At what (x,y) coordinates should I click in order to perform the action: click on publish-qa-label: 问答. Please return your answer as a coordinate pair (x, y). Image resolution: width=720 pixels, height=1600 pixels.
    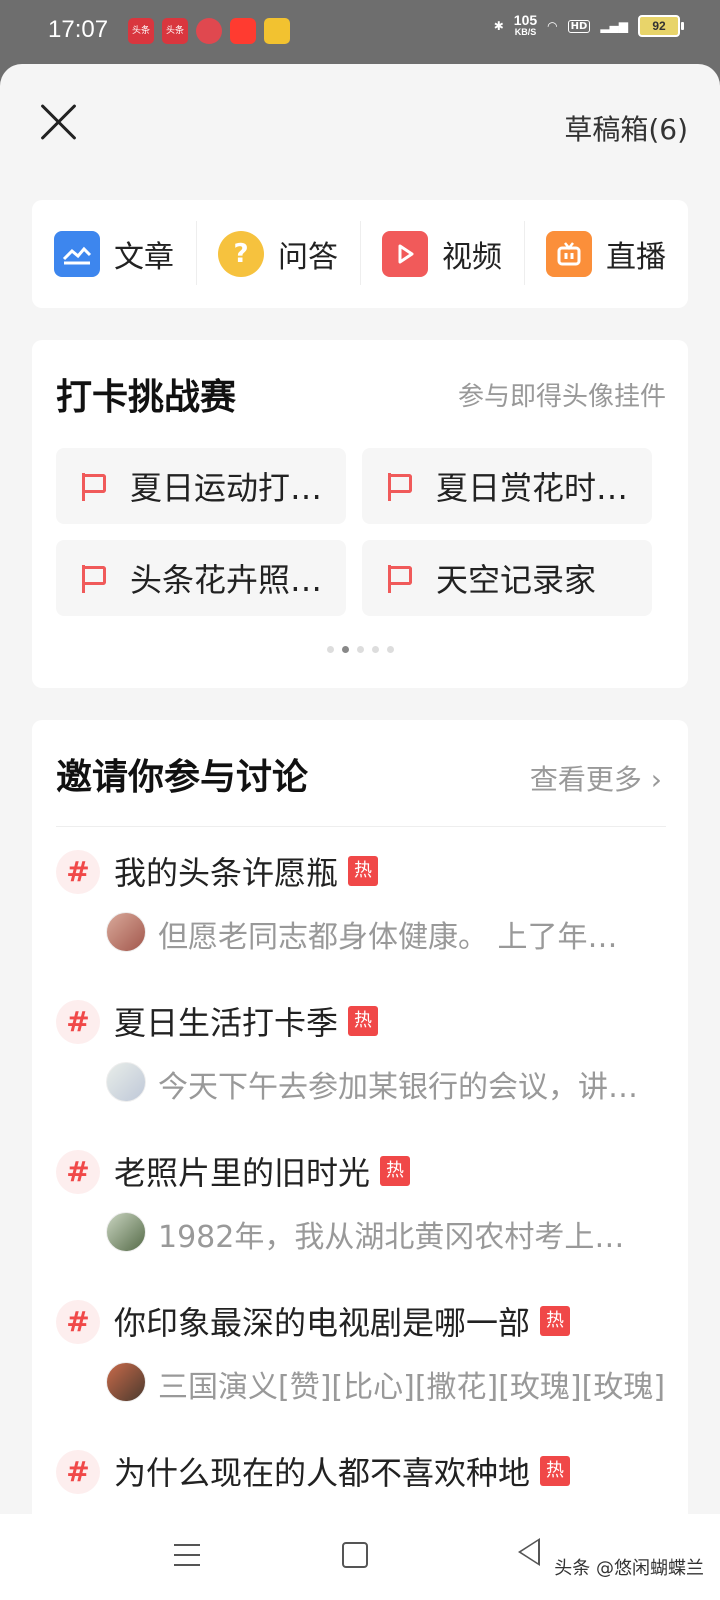
    Looking at the image, I should click on (308, 257).